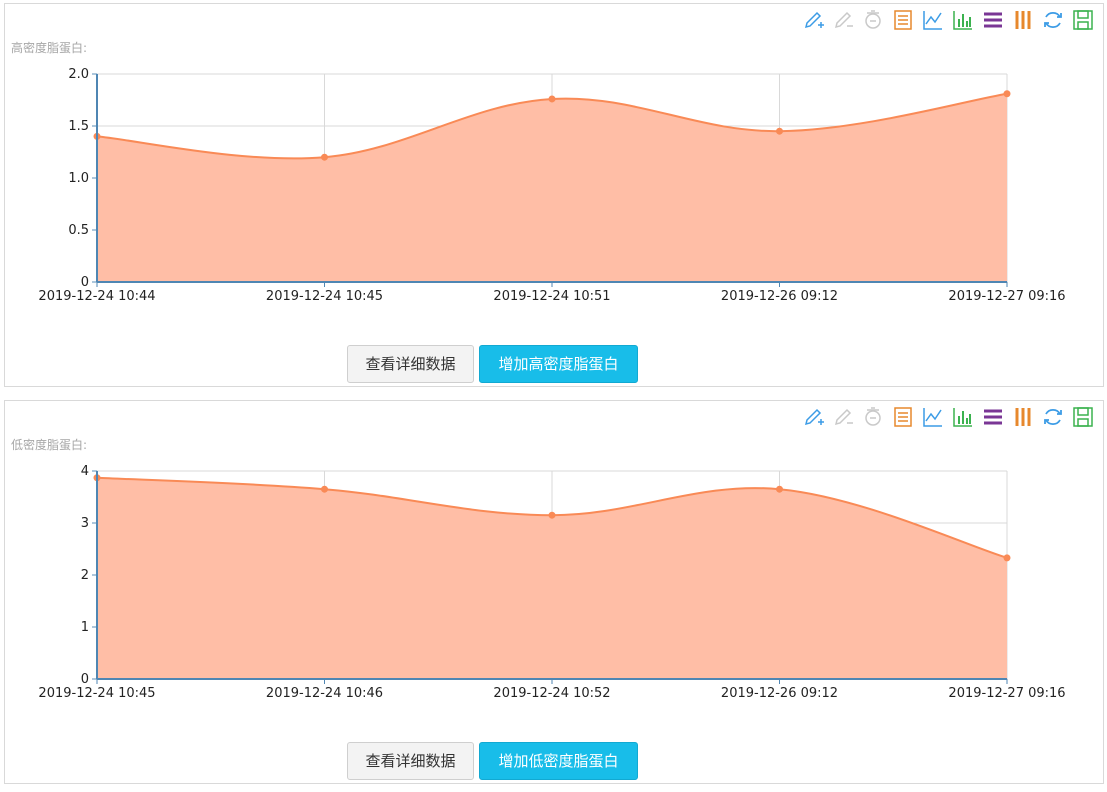 The width and height of the screenshot is (1107, 792). I want to click on y-tick-label: 0.5, so click(78, 230).